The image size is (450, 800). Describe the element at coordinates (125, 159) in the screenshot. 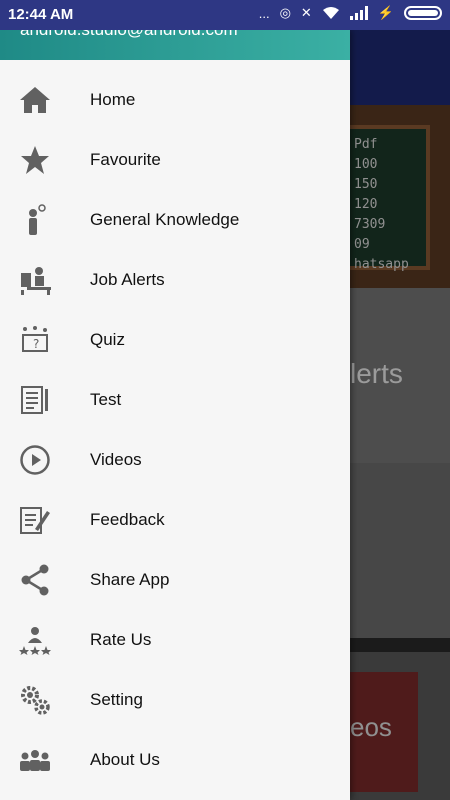

I see `menu-item-label: Favourite` at that location.